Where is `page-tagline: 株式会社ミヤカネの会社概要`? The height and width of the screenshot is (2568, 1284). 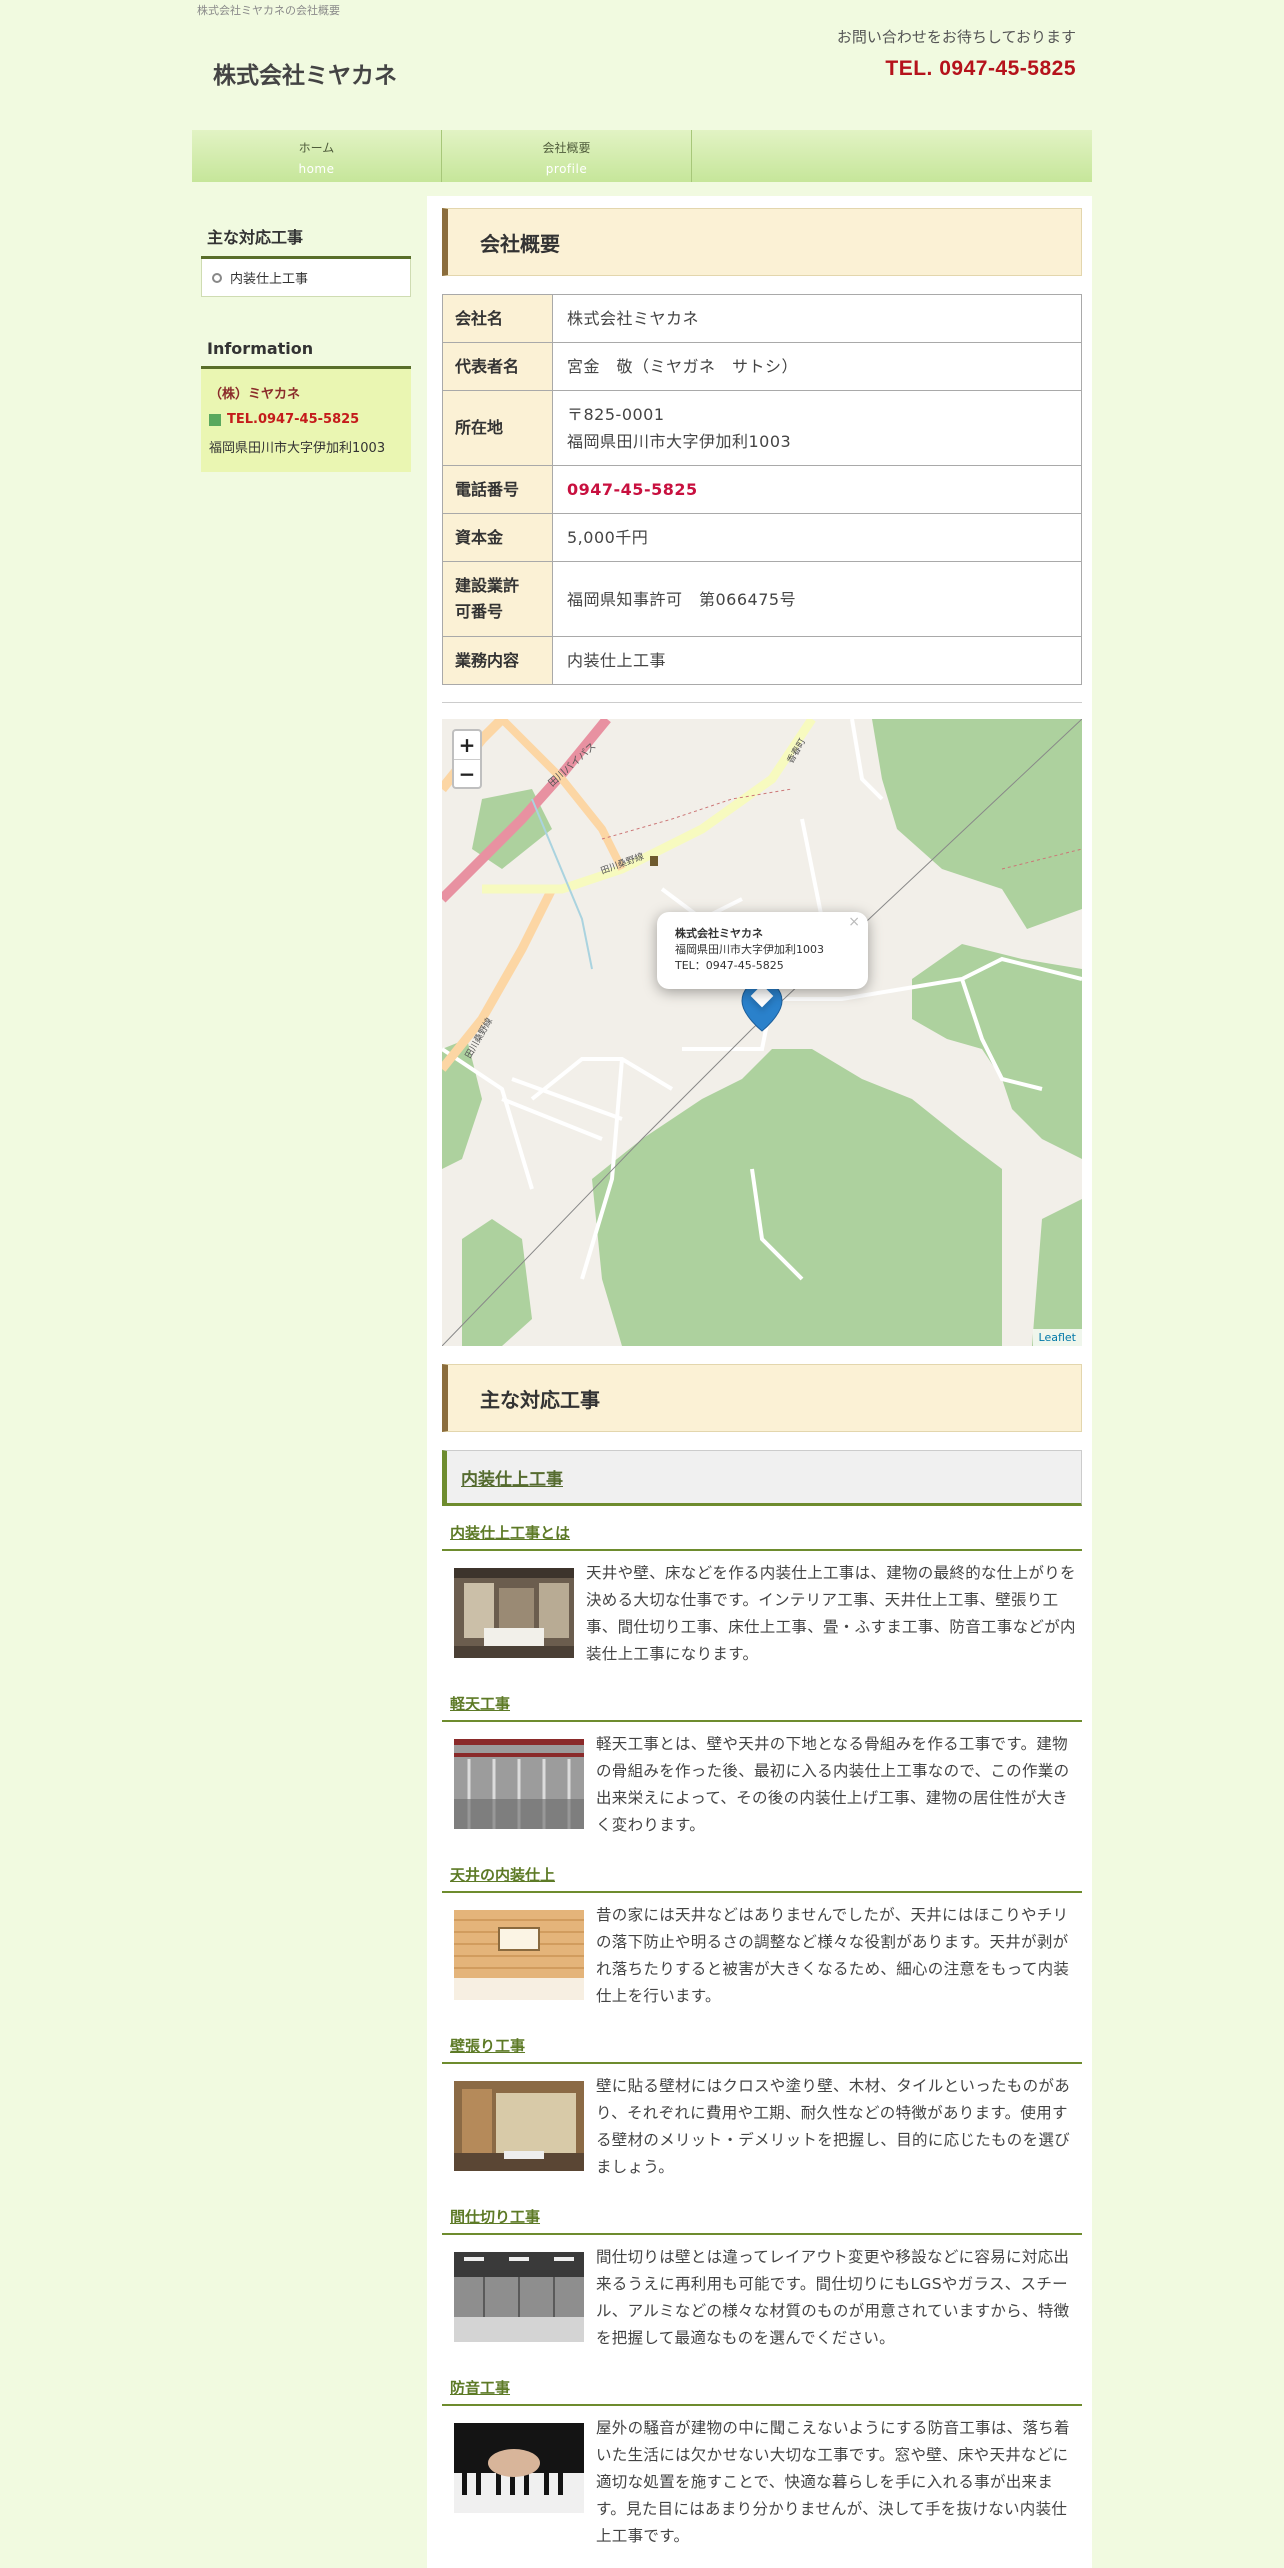 page-tagline: 株式会社ミヤカネの会社概要 is located at coordinates (268, 10).